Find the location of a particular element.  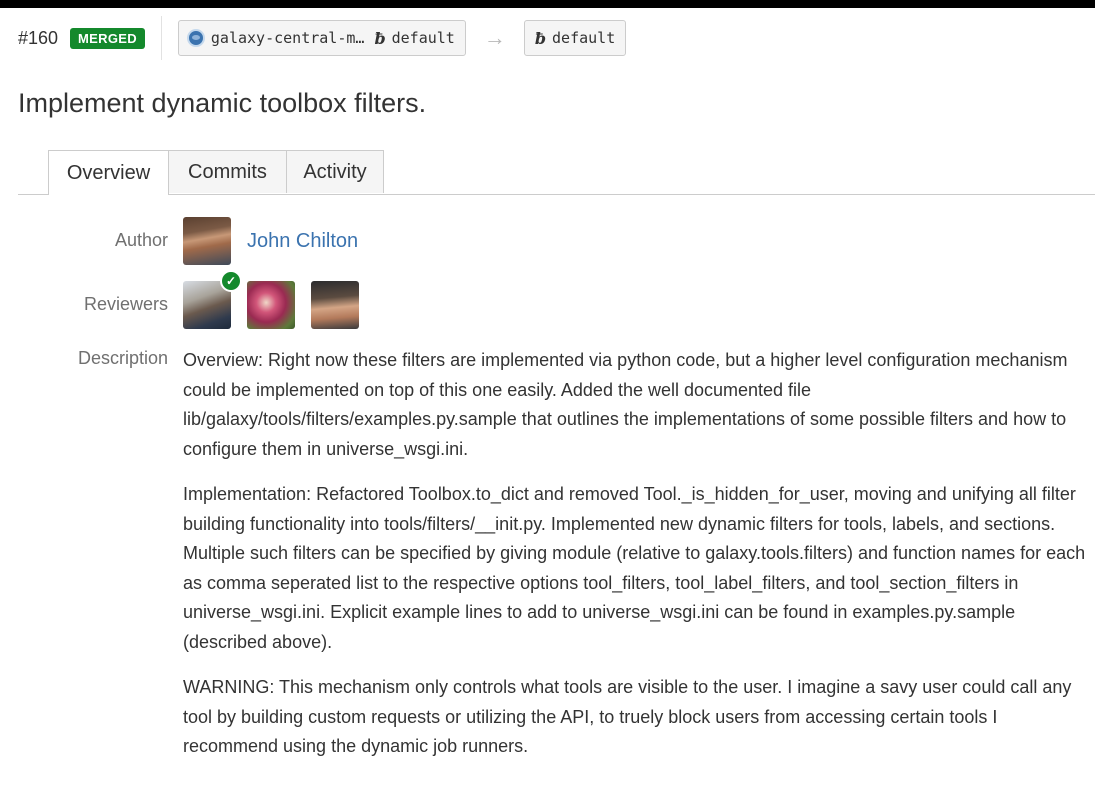

author-name-link: John Chilton is located at coordinates (302, 241).